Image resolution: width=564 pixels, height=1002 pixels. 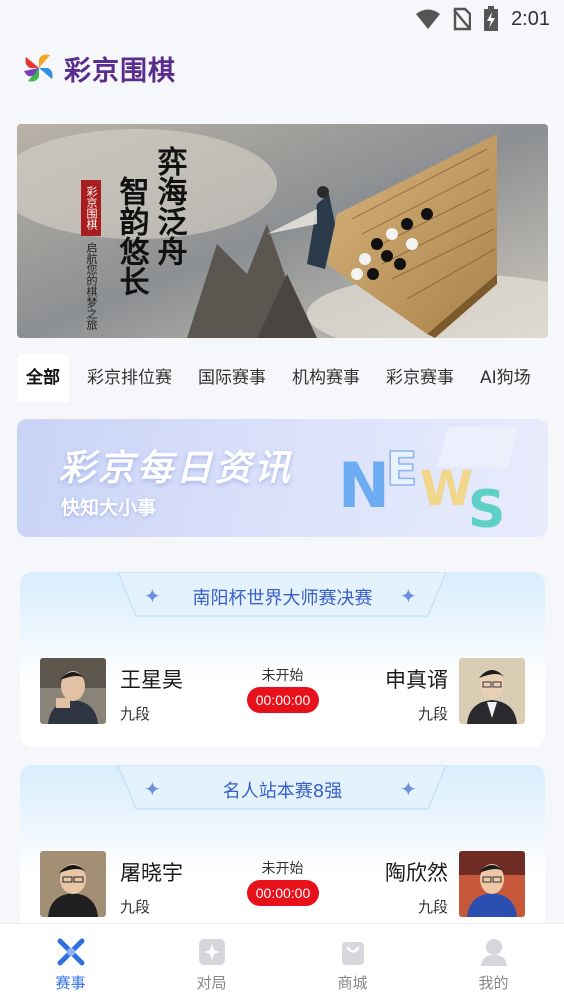 What do you see at coordinates (176, 468) in the screenshot?
I see `news-banner-title: 彩京每日资讯` at bounding box center [176, 468].